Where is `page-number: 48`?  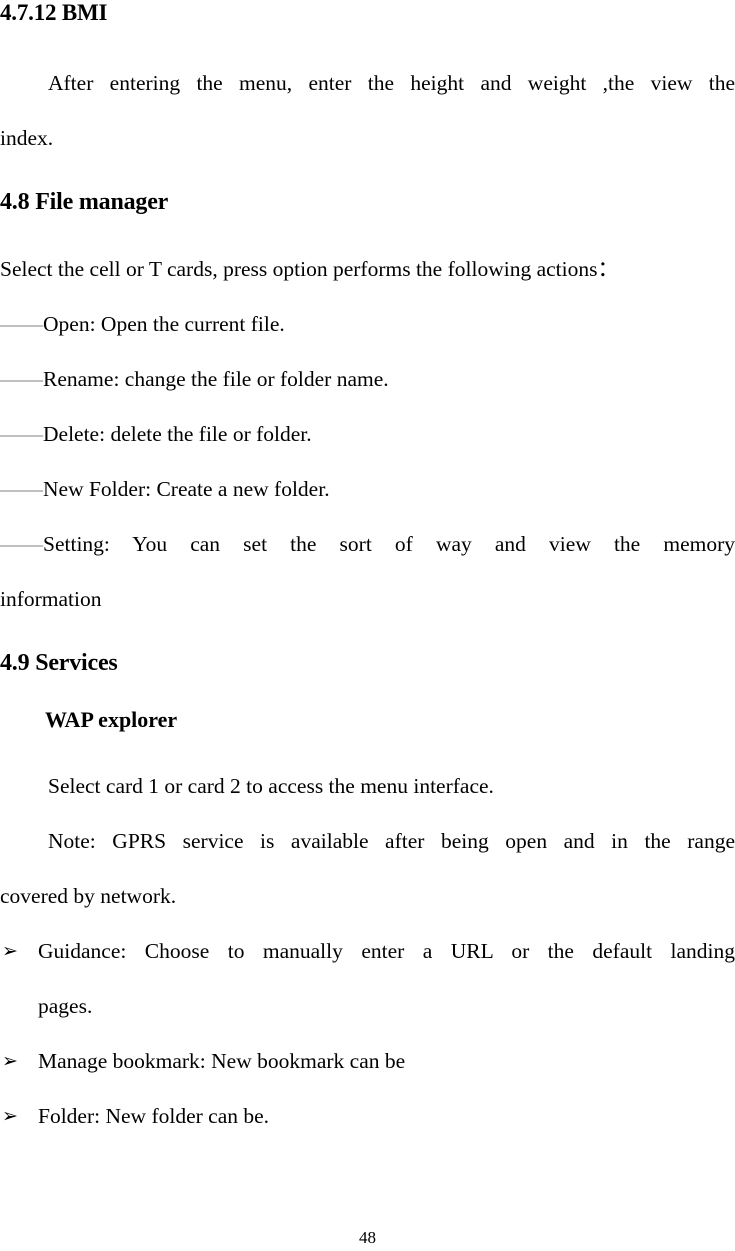 page-number: 48 is located at coordinates (367, 1237).